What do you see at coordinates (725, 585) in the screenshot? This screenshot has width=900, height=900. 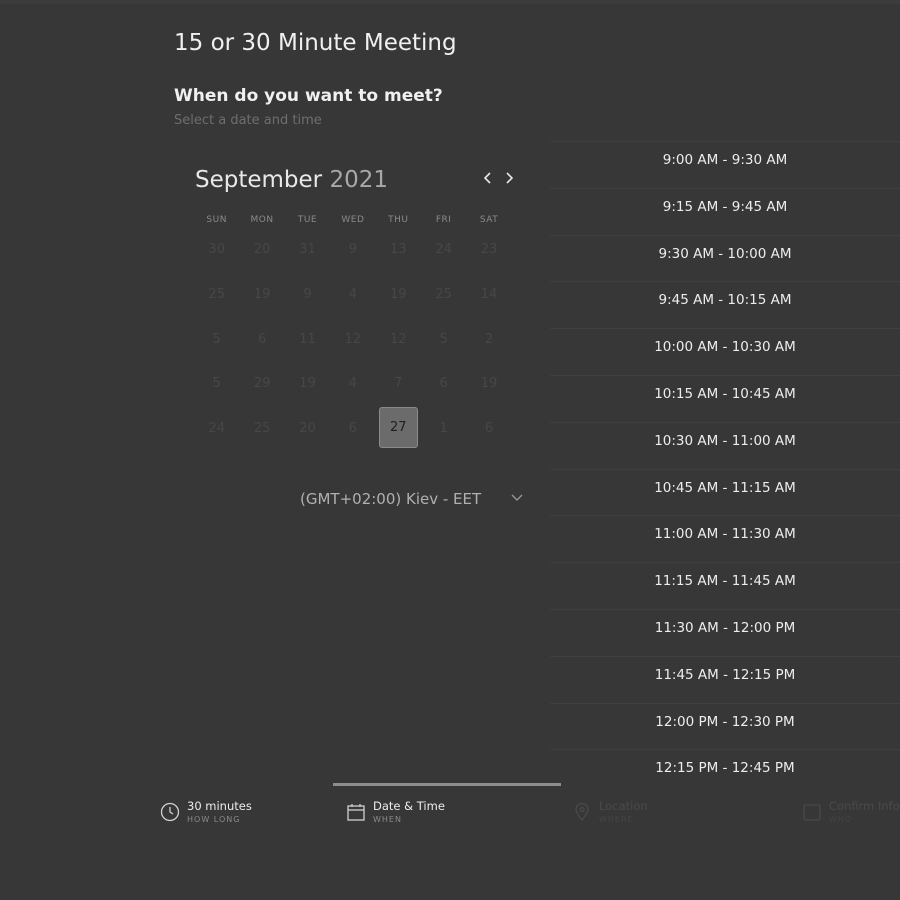 I see `time-slot: 11:15 AM - 11:45 AM` at bounding box center [725, 585].